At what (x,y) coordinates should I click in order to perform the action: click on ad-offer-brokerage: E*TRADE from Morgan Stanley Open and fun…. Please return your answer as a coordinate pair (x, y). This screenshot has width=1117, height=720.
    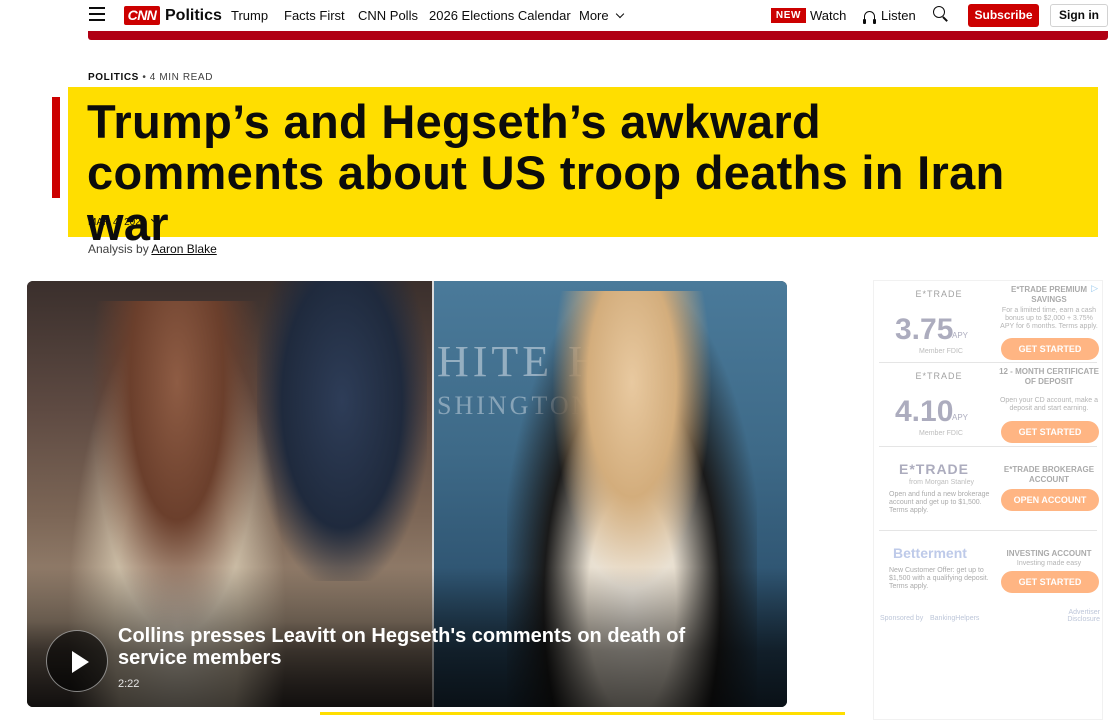
    Looking at the image, I should click on (989, 490).